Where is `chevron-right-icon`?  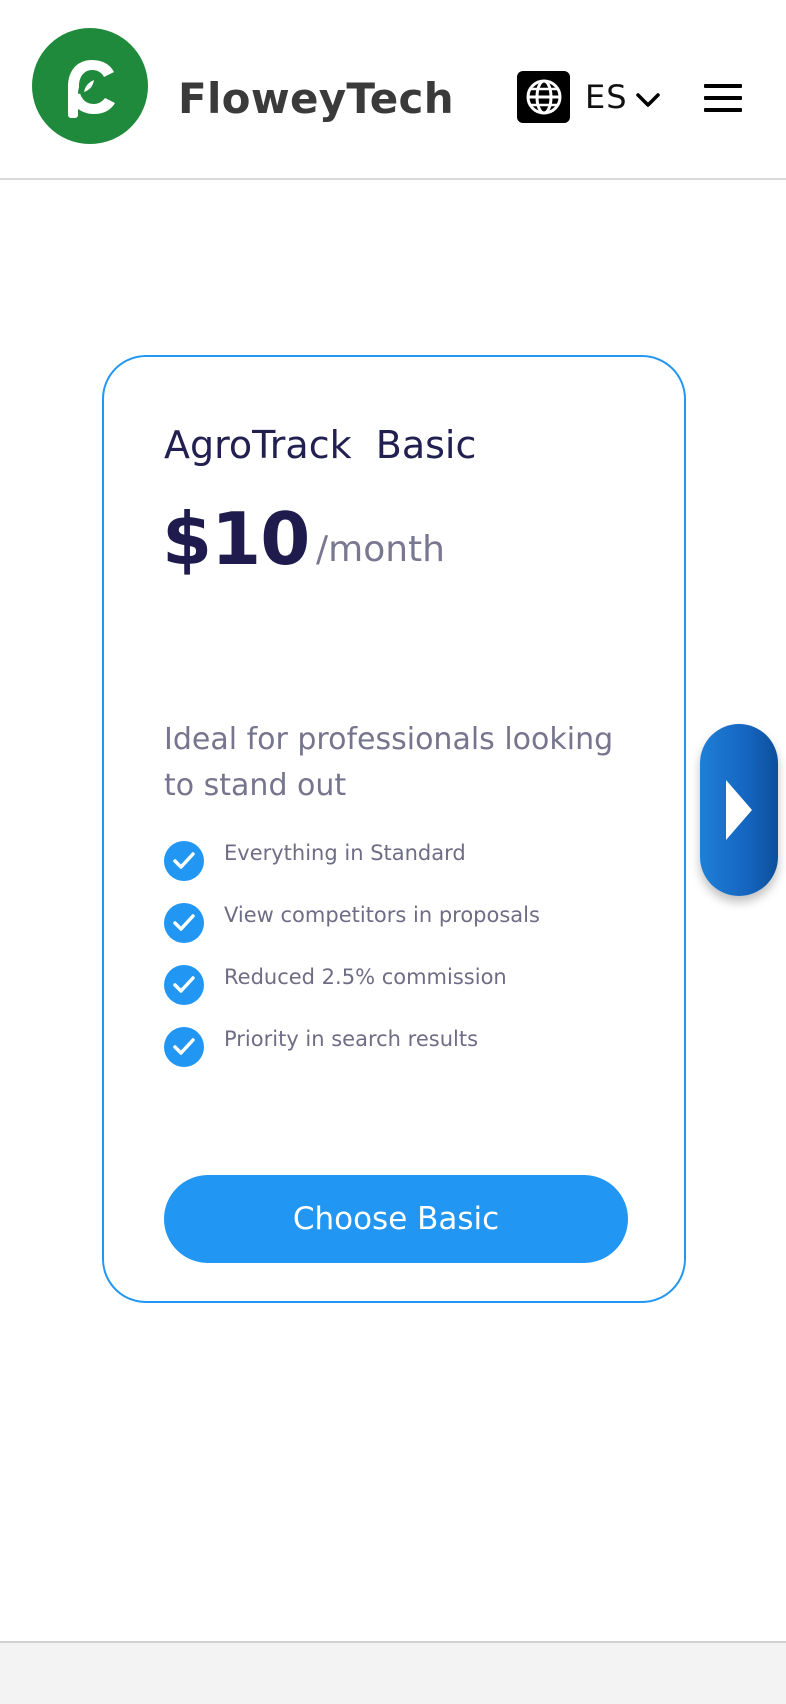 chevron-right-icon is located at coordinates (739, 810).